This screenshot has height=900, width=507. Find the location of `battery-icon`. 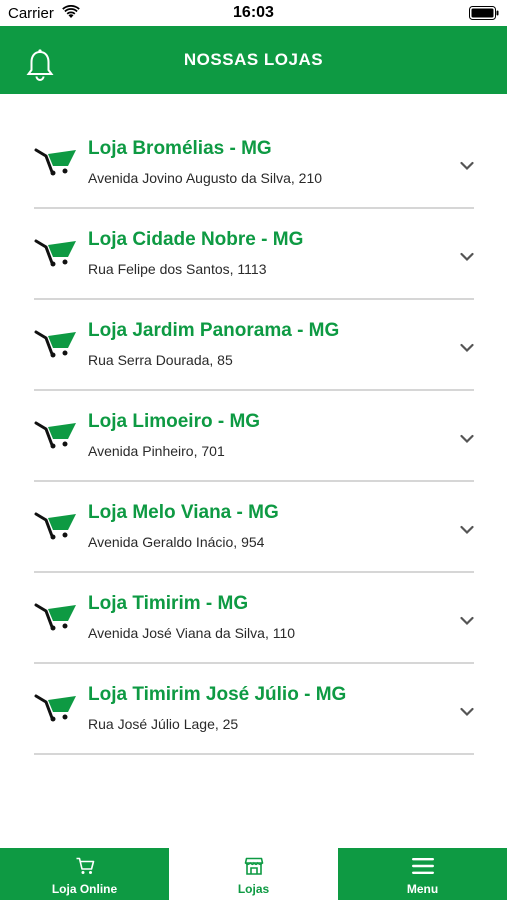

battery-icon is located at coordinates (484, 15).